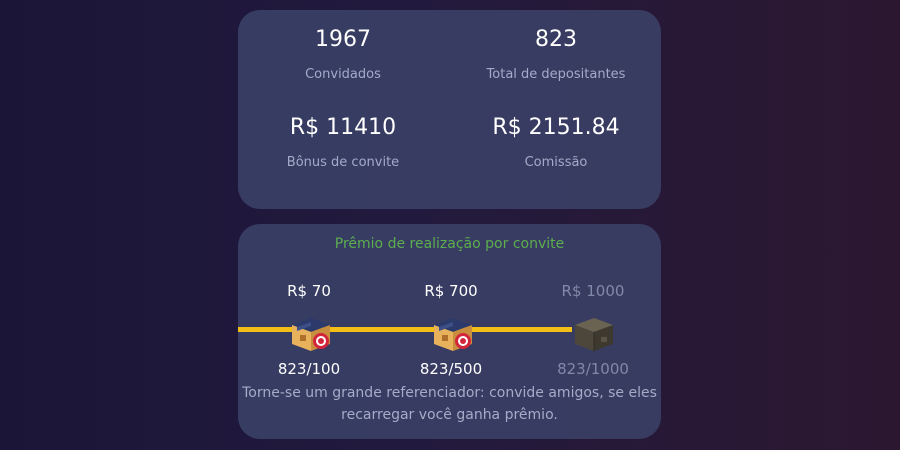 This screenshot has width=900, height=450. I want to click on stat-label: Total de depositantes, so click(556, 74).